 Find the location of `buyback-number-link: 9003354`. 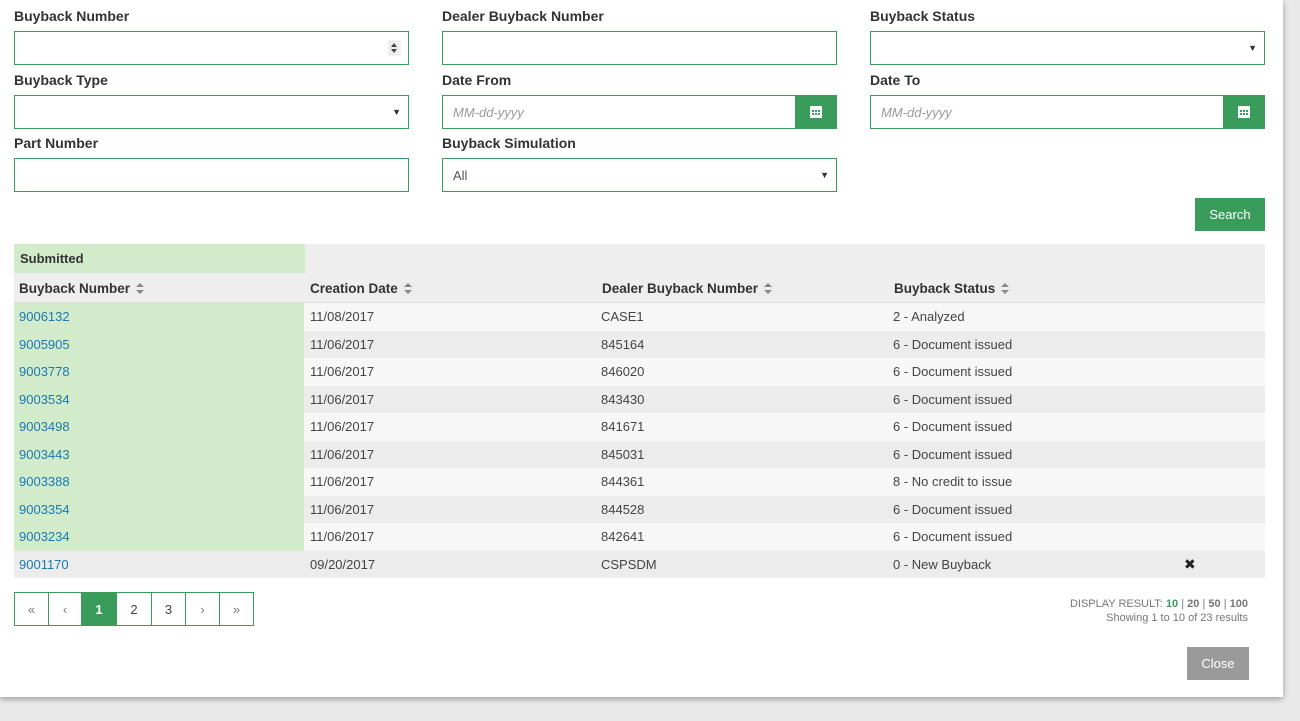

buyback-number-link: 9003354 is located at coordinates (159, 509).